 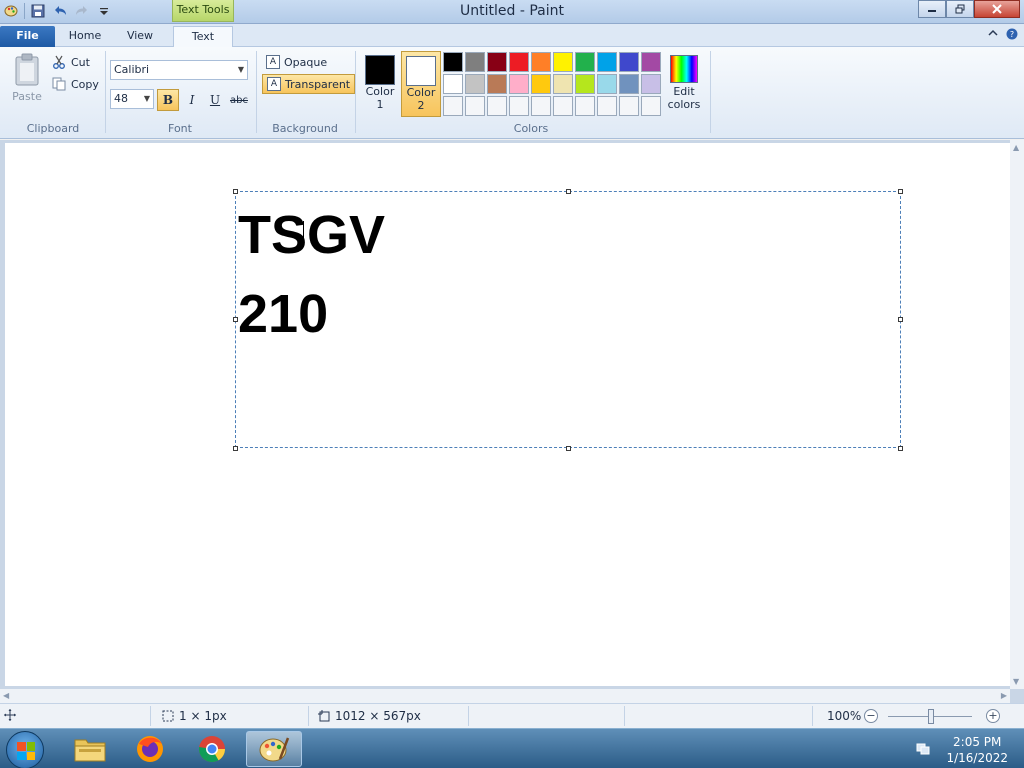 I want to click on file-explorer-taskbar-button, so click(x=90, y=749).